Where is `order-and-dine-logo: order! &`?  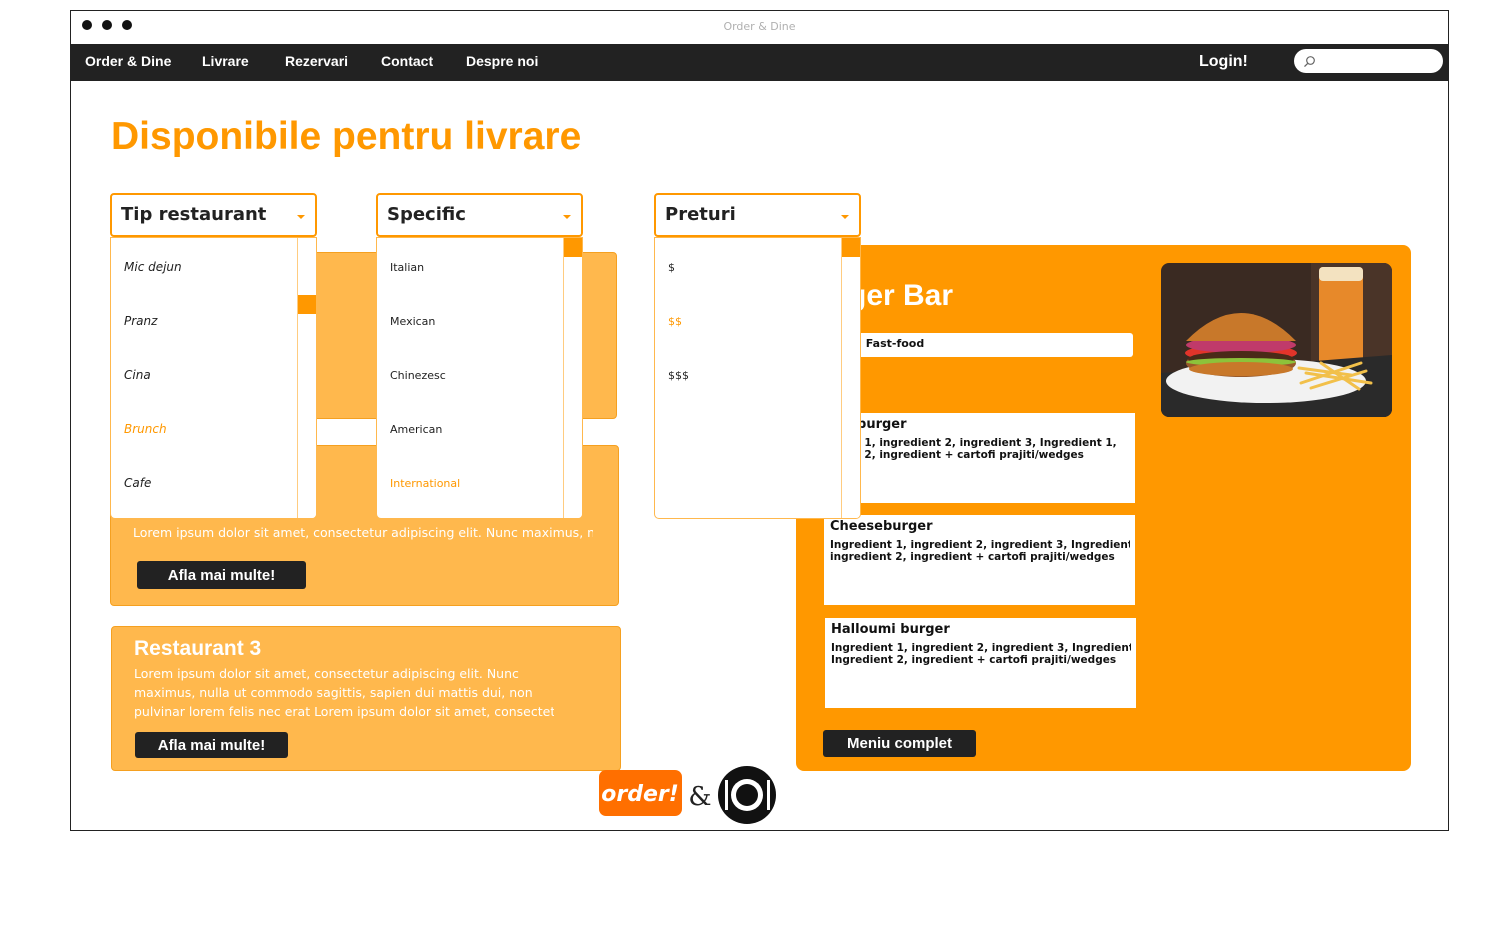 order-and-dine-logo: order! & is located at coordinates (689, 795).